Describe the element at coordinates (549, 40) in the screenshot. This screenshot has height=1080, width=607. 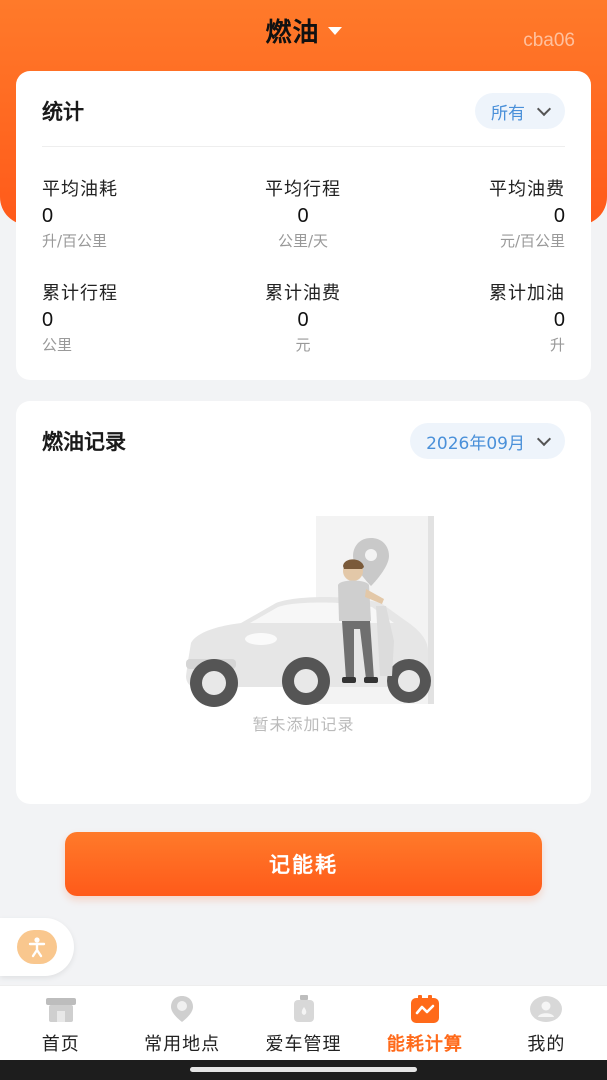
I see `watermark-text: cba06` at that location.